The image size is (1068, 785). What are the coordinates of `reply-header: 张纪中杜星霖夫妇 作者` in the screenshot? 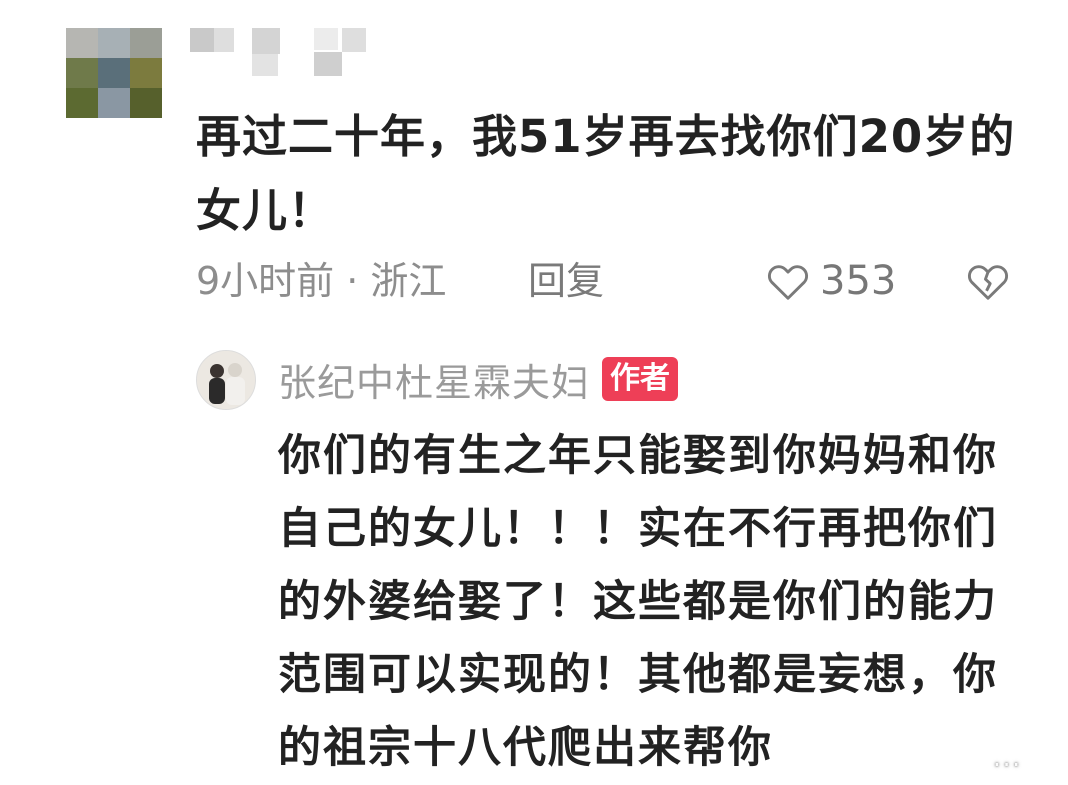 It's located at (478, 379).